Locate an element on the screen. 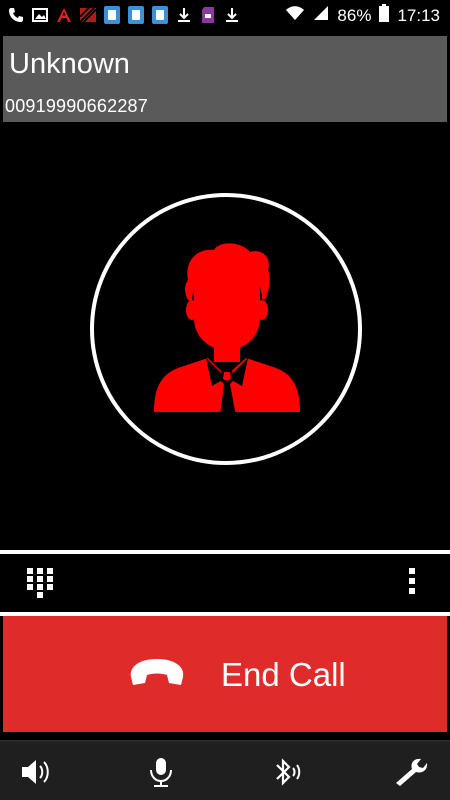  speaker-button is located at coordinates (37, 772).